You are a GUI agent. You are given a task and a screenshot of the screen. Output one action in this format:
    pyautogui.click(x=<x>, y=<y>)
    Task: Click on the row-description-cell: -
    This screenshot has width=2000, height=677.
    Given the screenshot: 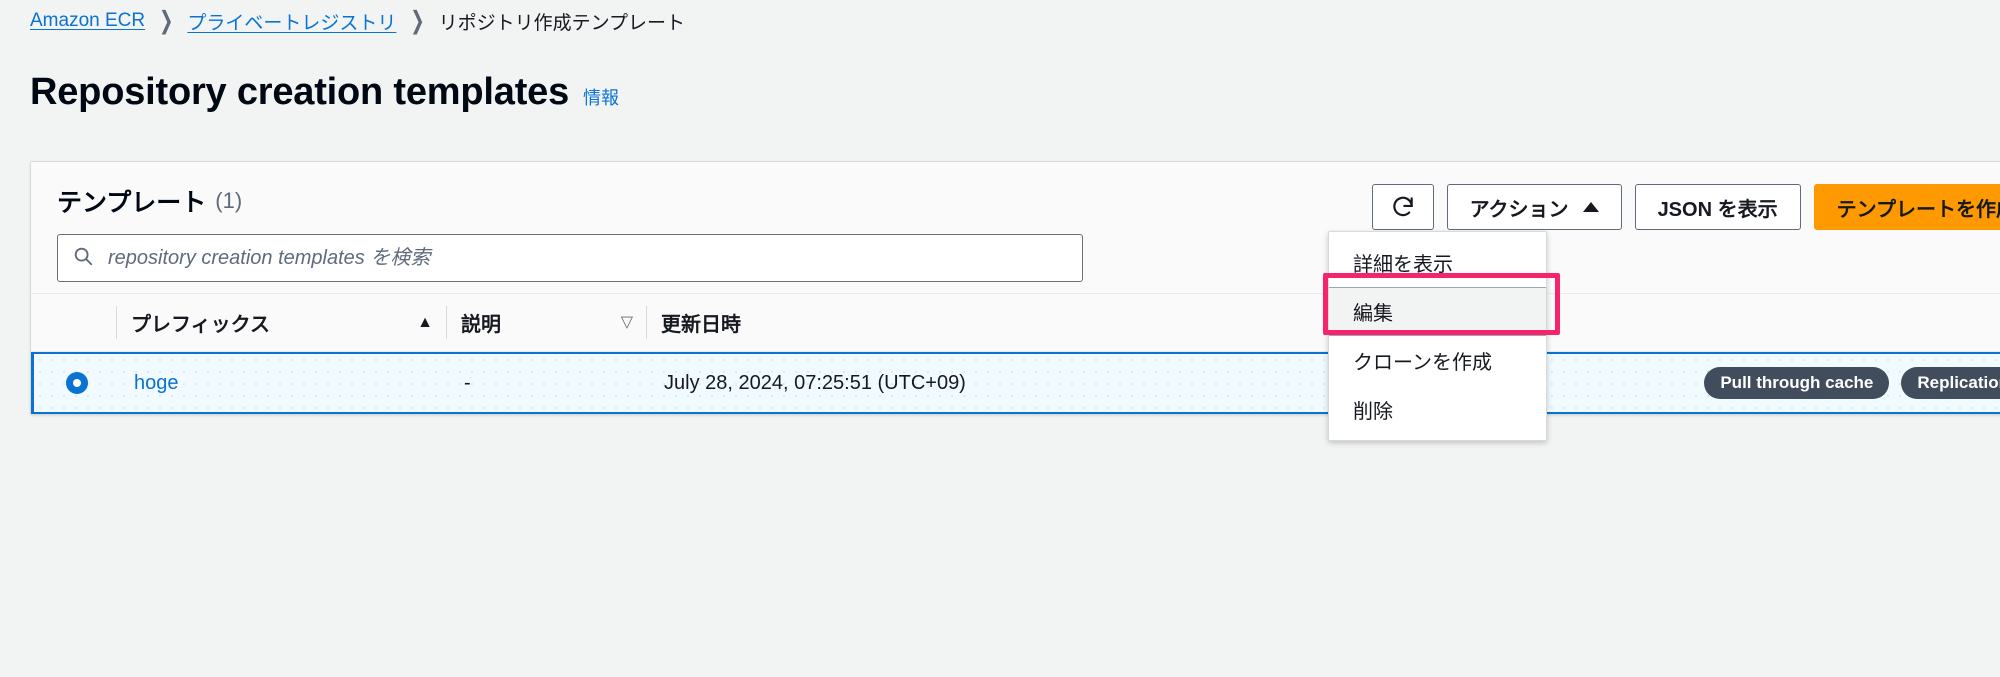 What is the action you would take?
    pyautogui.click(x=467, y=382)
    